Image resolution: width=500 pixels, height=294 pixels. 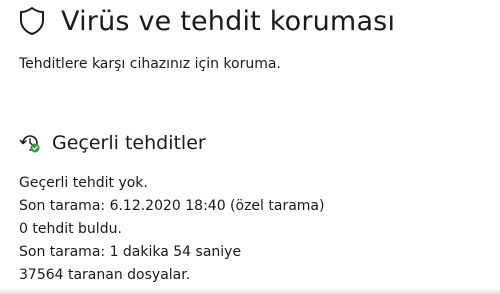 What do you see at coordinates (130, 252) in the screenshot?
I see `scan-duration: Son tarama: 1 dakika 54 saniye` at bounding box center [130, 252].